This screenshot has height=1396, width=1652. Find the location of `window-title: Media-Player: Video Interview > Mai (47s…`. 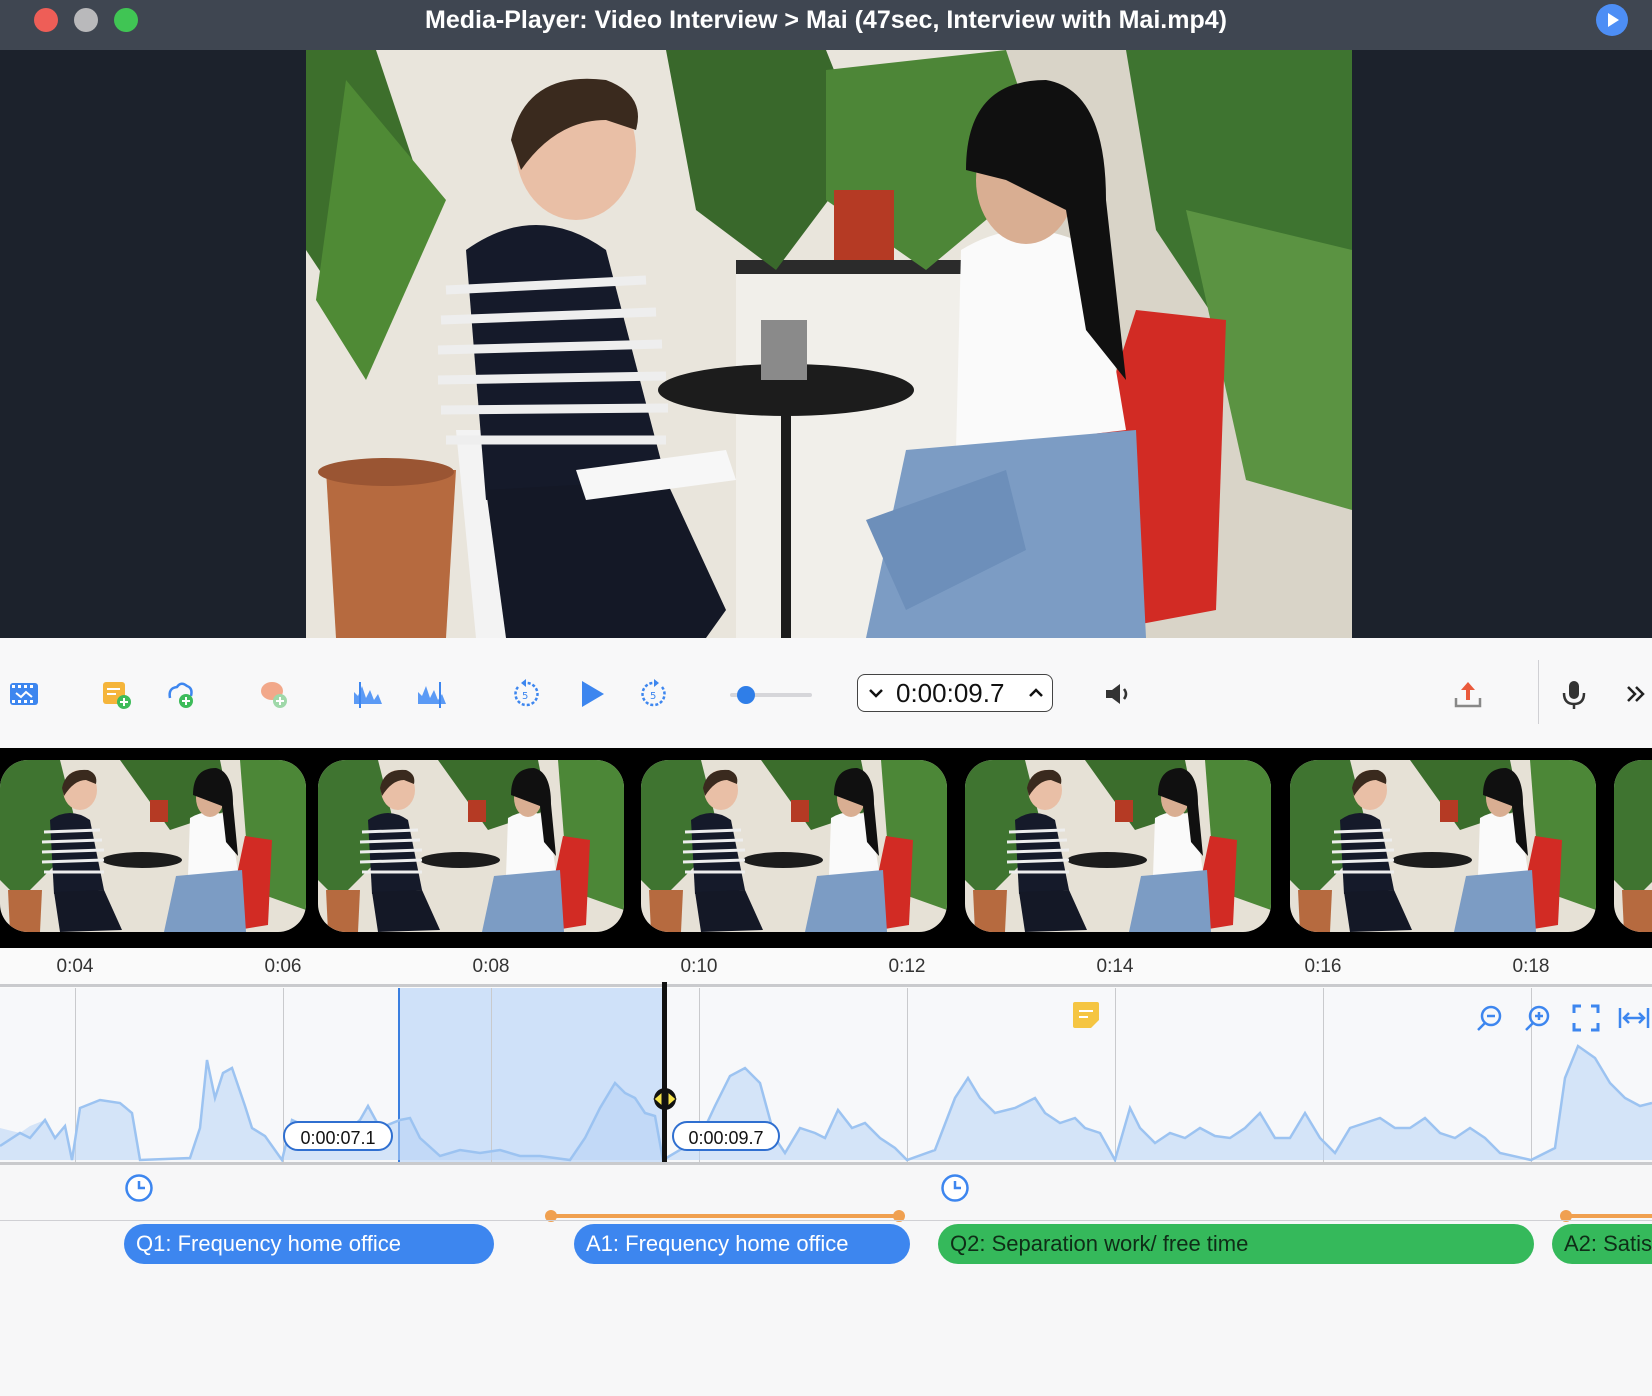

window-title: Media-Player: Video Interview > Mai (47s… is located at coordinates (826, 20).